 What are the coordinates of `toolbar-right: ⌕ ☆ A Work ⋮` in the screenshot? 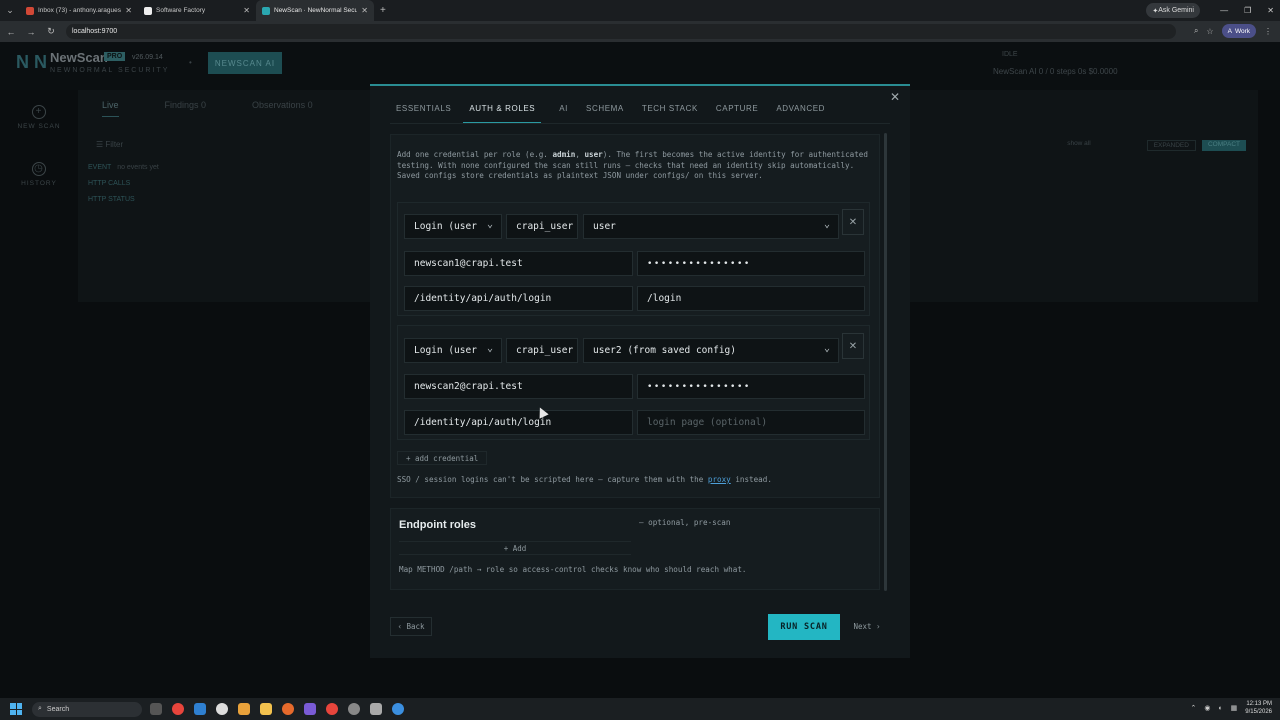 It's located at (1233, 31).